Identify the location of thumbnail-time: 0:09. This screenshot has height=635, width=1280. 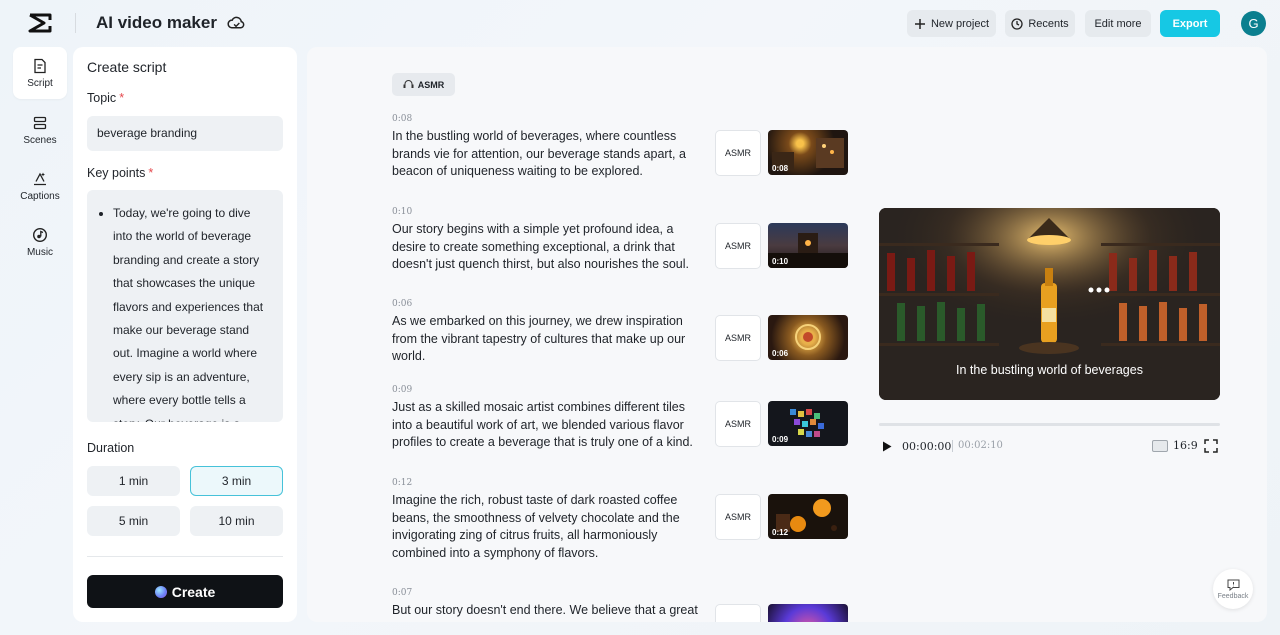
(780, 439).